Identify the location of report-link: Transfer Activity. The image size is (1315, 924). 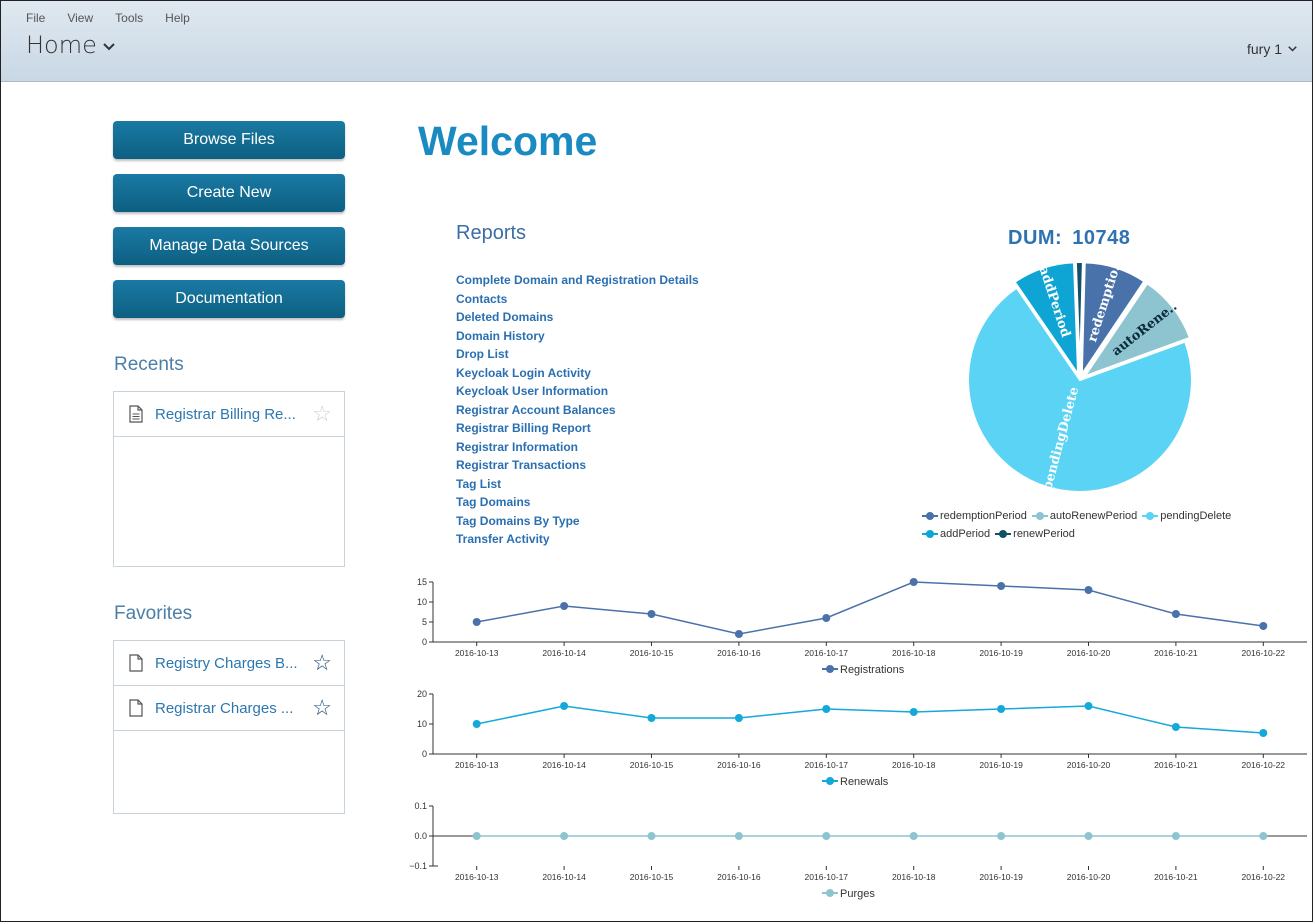
(577, 539).